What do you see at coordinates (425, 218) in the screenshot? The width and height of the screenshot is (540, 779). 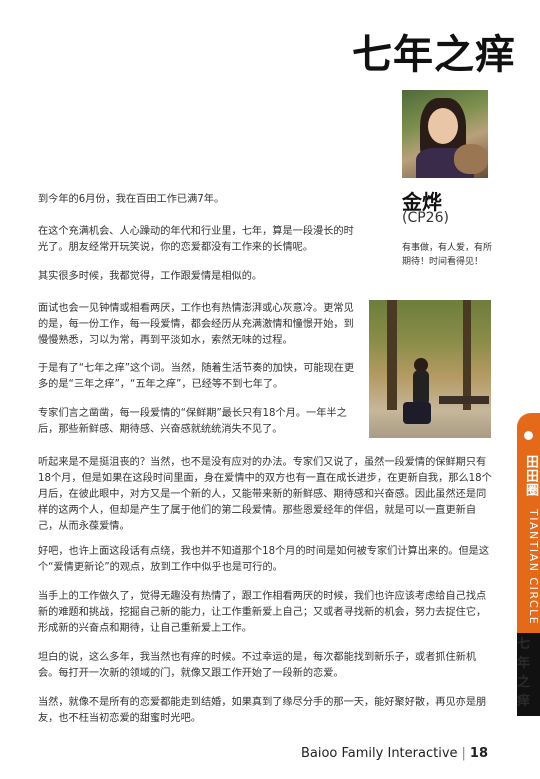 I see `author-code: (CP26)` at bounding box center [425, 218].